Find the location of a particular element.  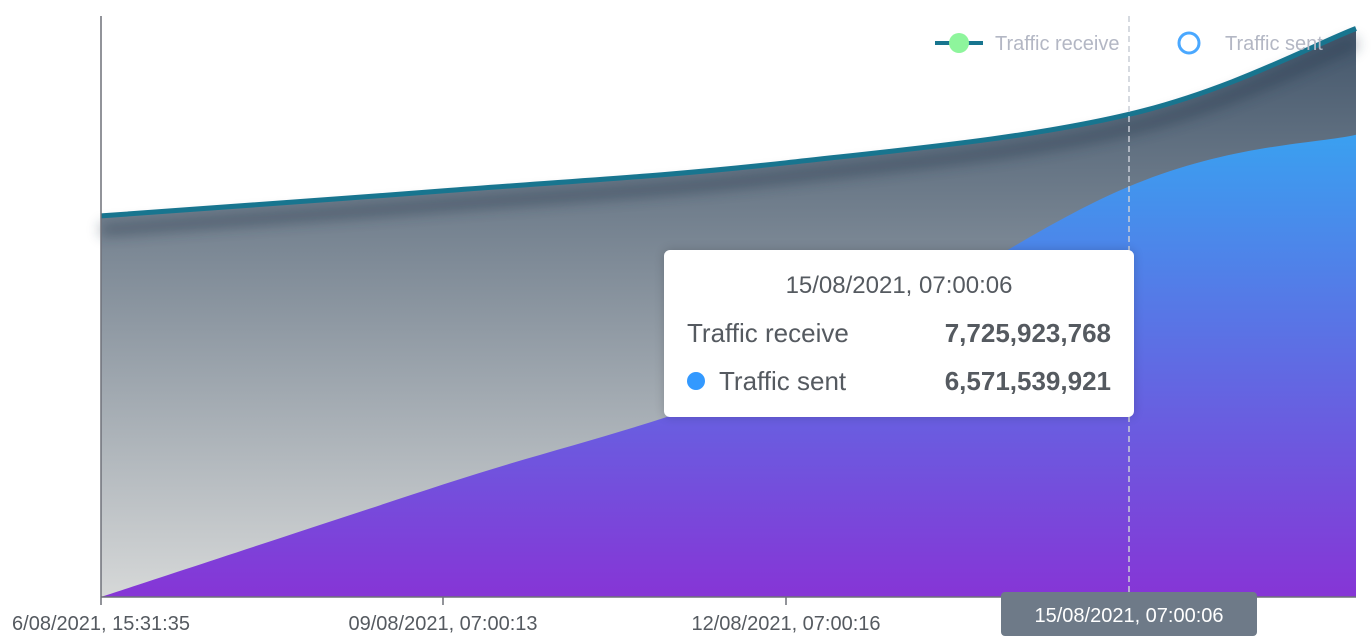

tooltip-row-traffic-receive: Traffic receive 7,725,923,768 is located at coordinates (899, 333).